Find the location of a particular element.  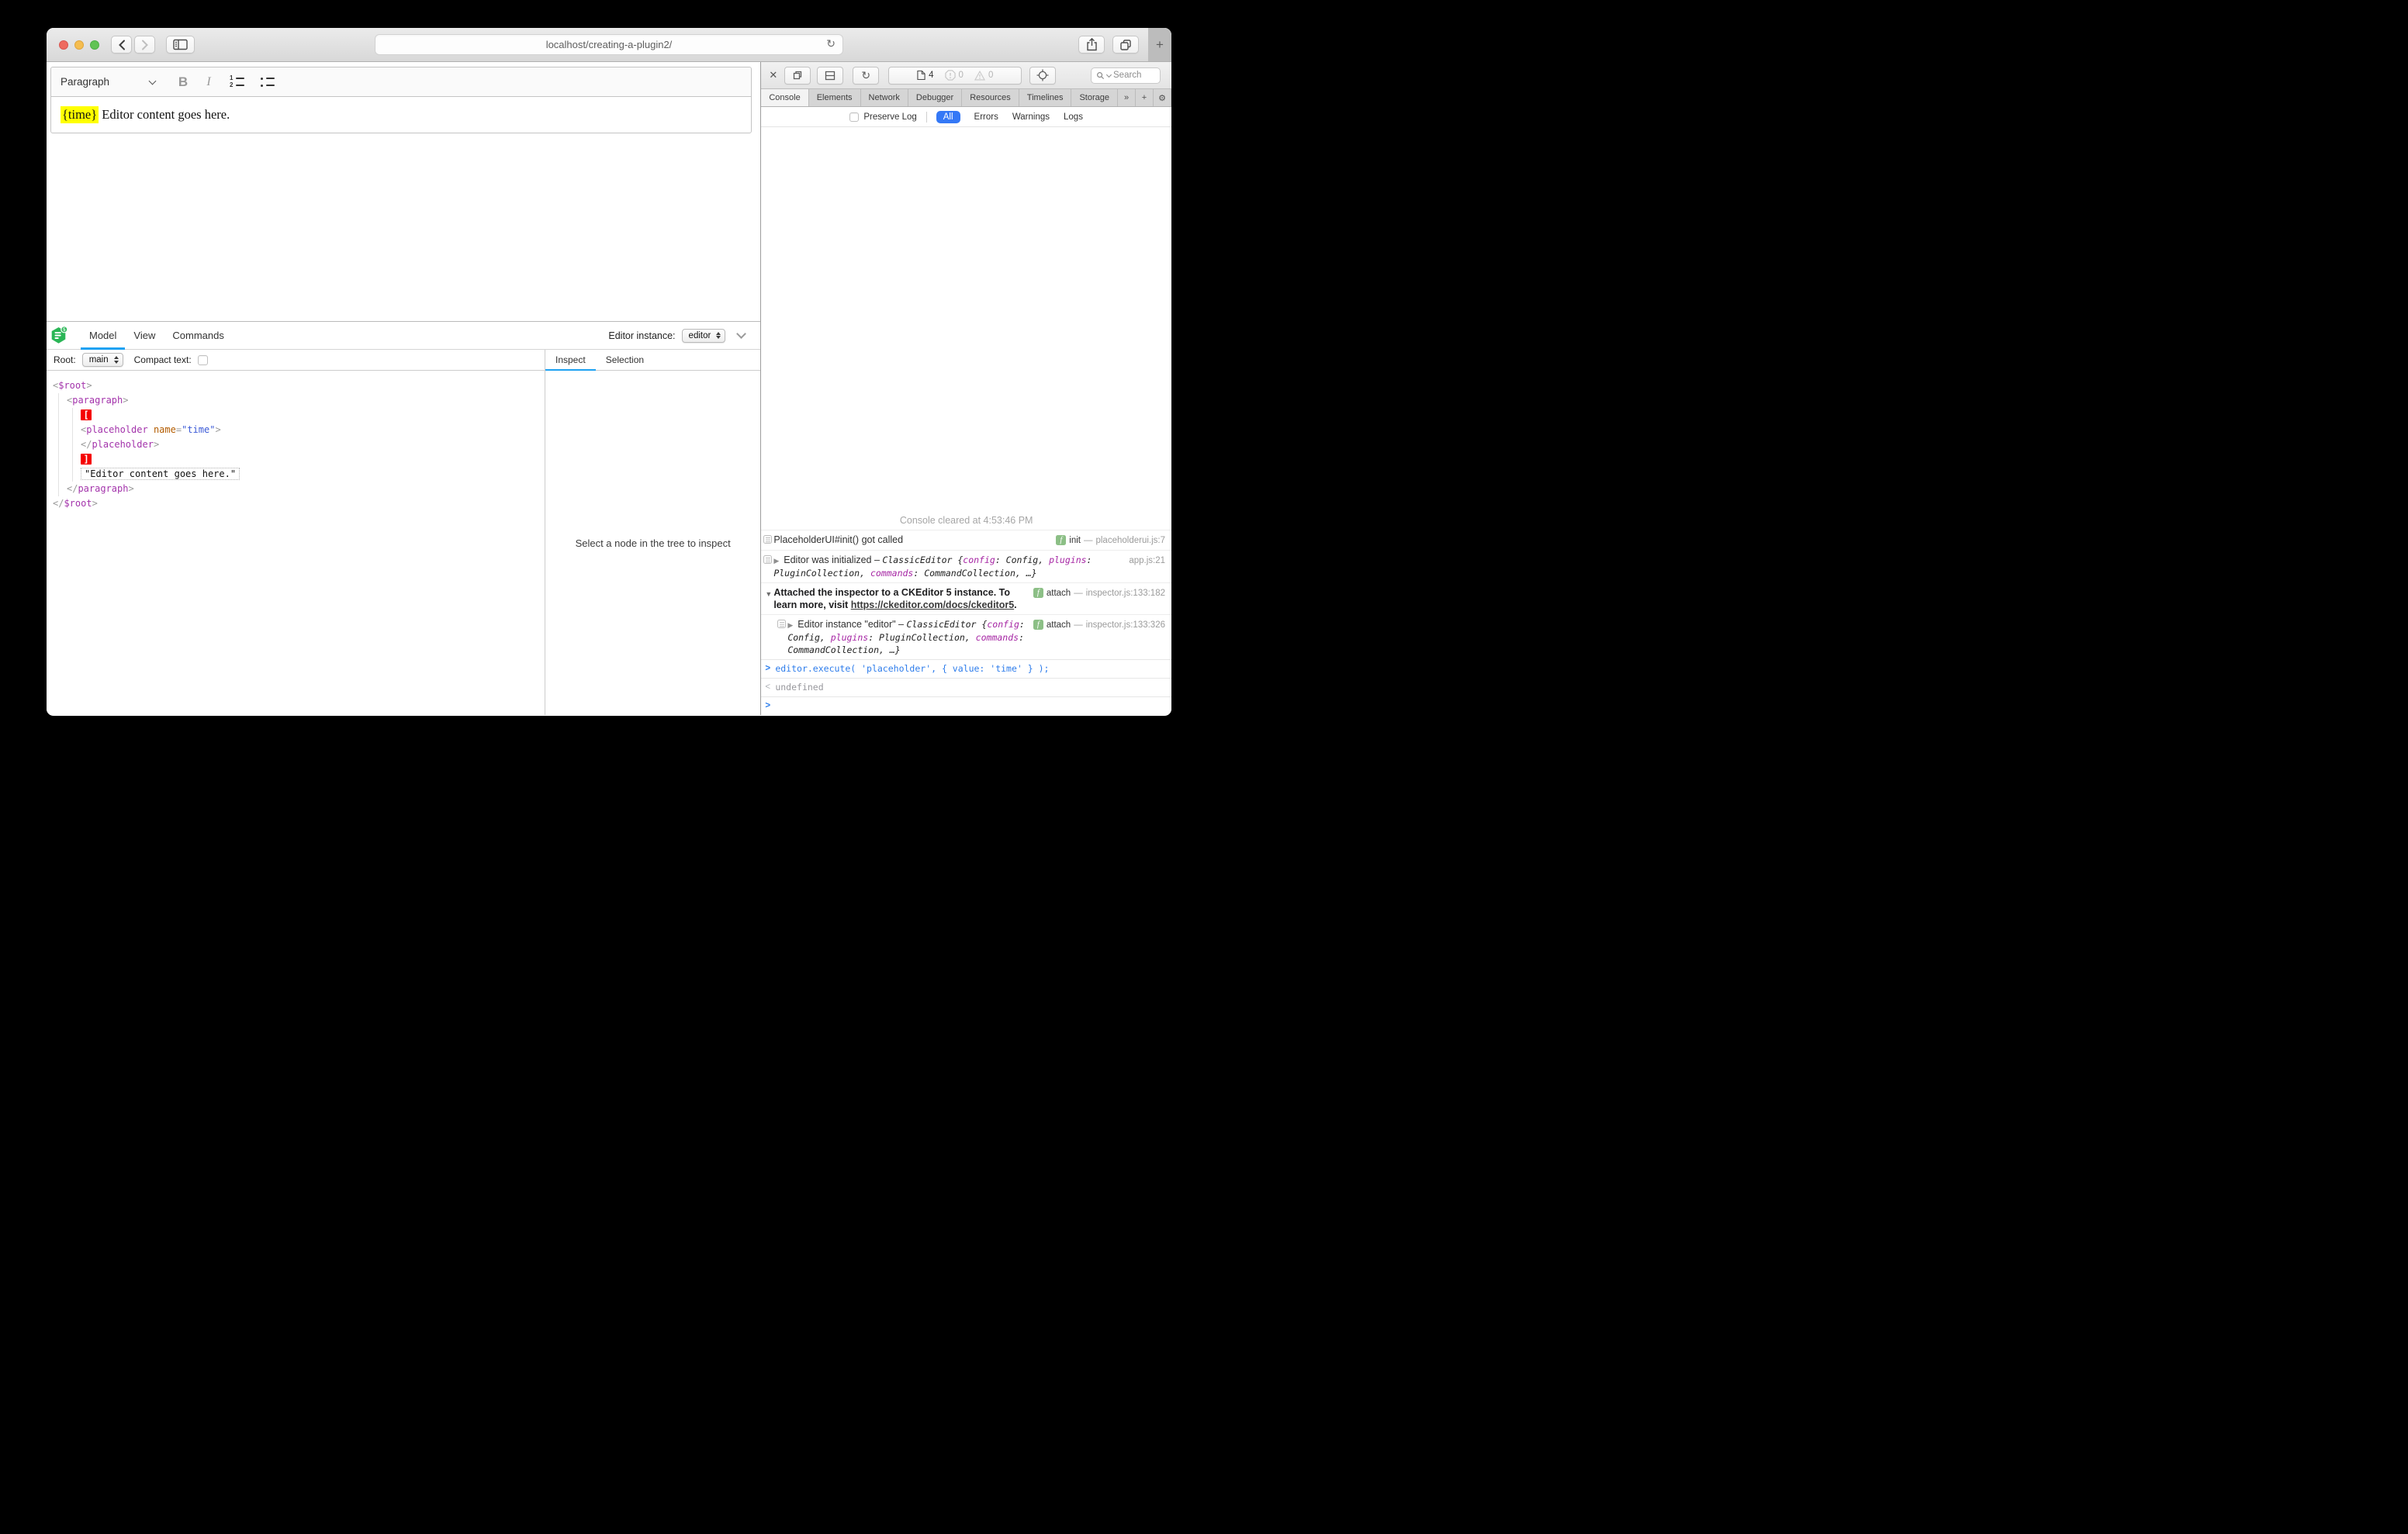

resource-summary-button: 4 0 0 is located at coordinates (955, 75).